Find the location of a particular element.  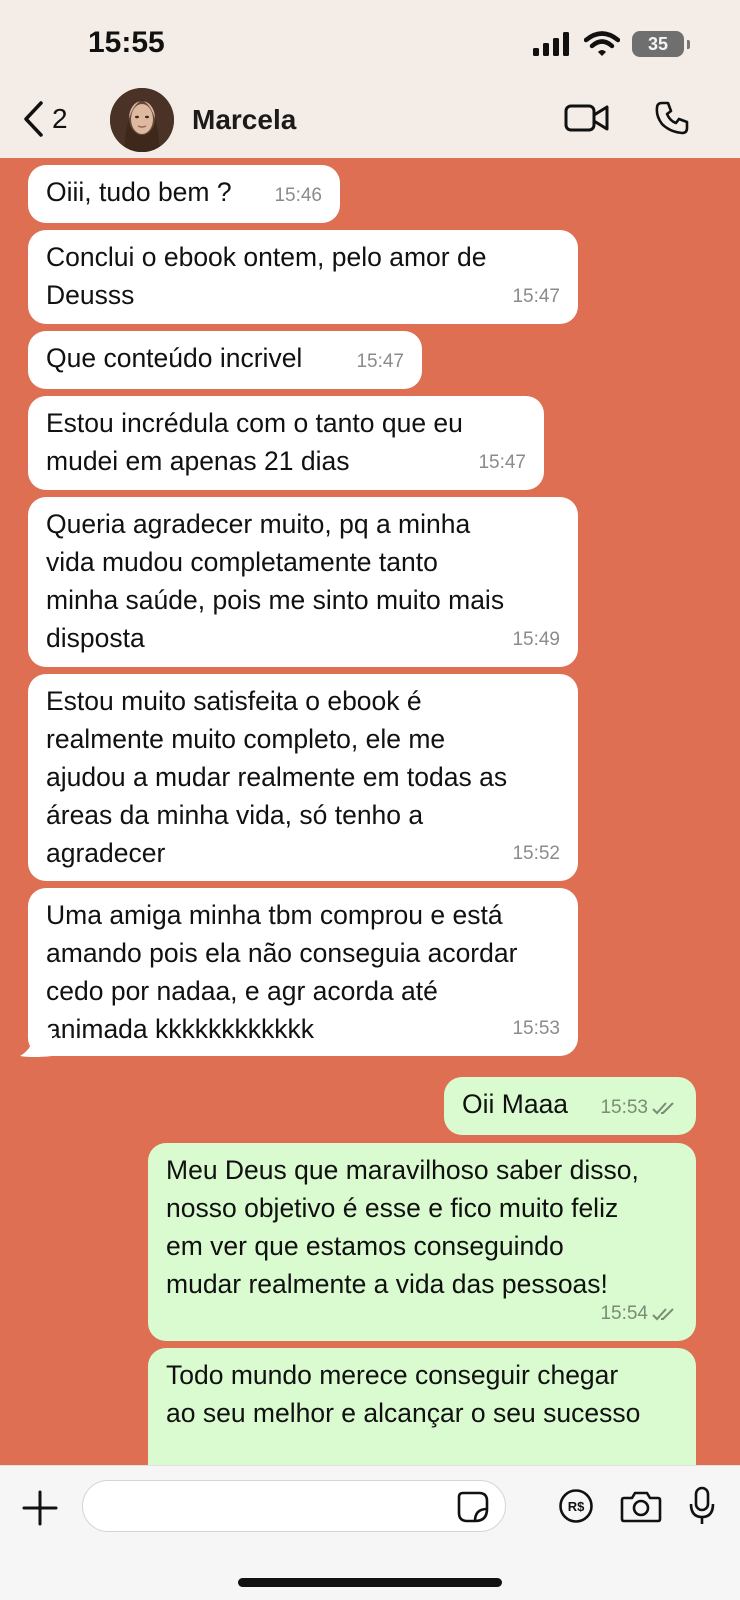

composer-tools: R$ is located at coordinates (637, 1506).